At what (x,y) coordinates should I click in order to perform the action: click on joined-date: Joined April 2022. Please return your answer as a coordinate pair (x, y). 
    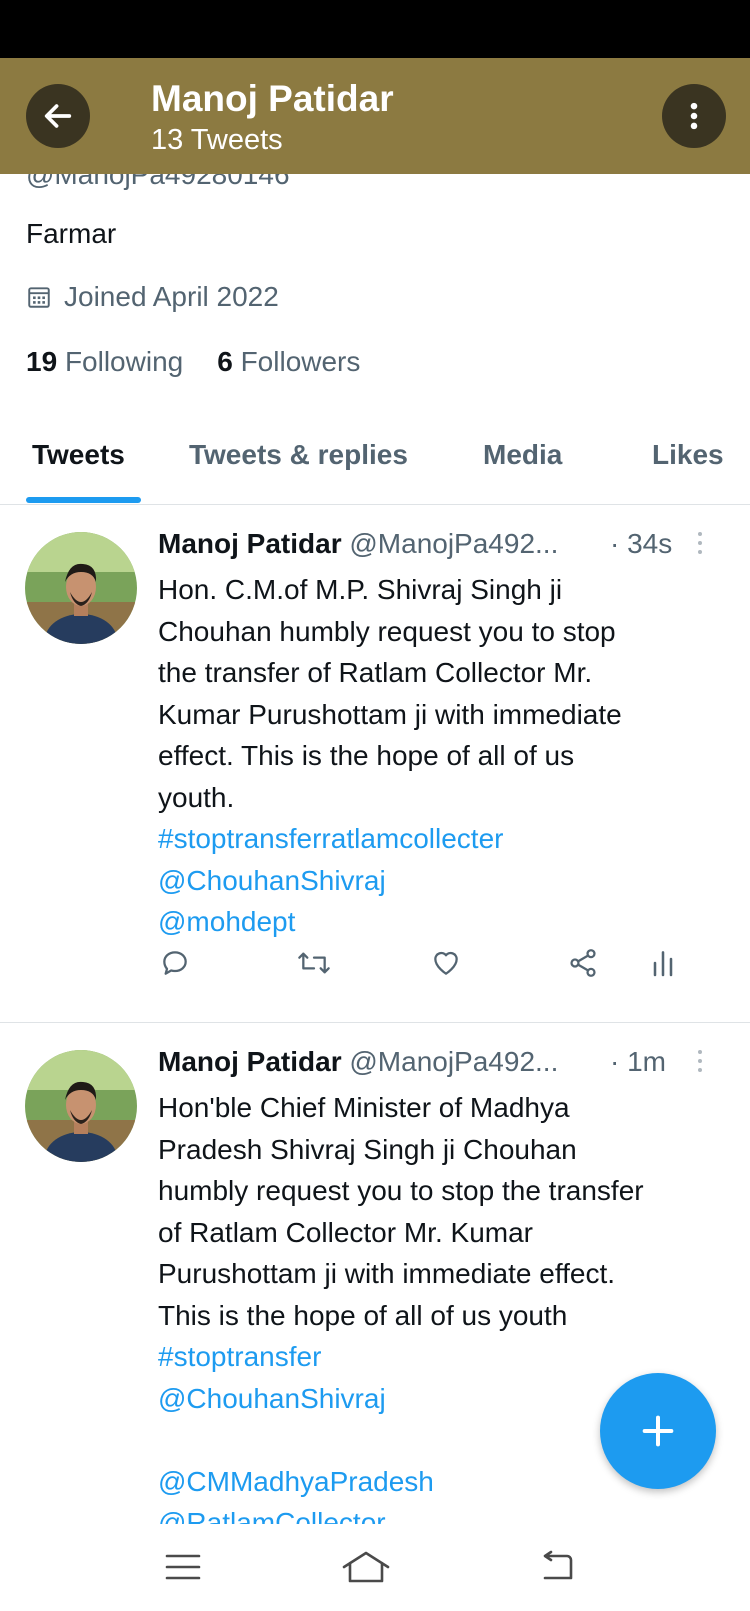
    Looking at the image, I should click on (152, 297).